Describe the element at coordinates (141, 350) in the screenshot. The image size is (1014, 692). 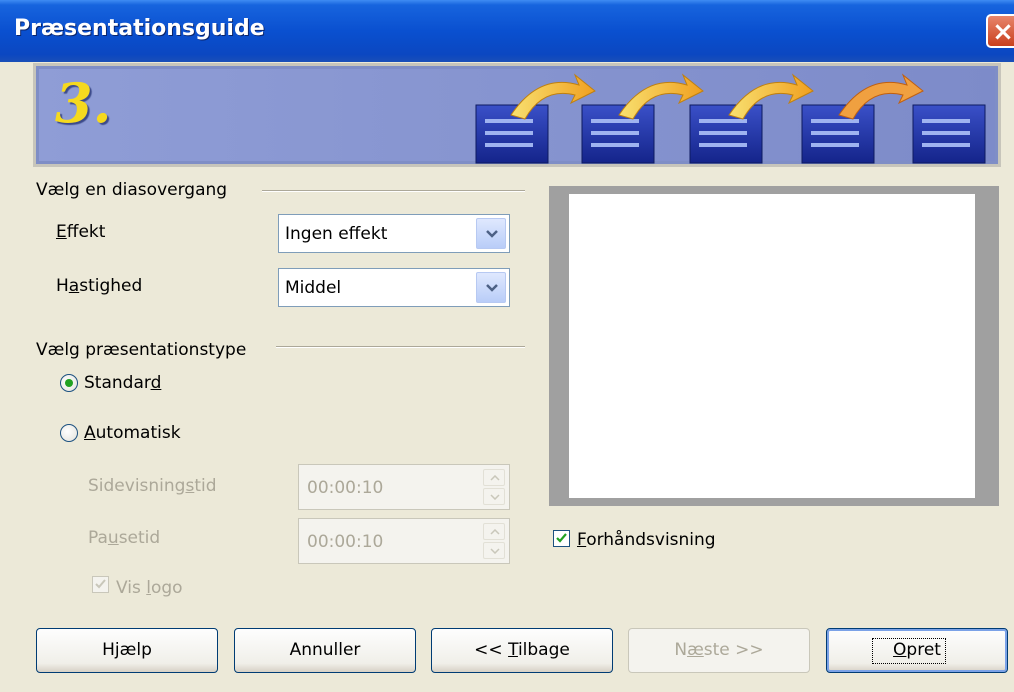
I see `type-section-title: Vælg præsentationstype` at that location.